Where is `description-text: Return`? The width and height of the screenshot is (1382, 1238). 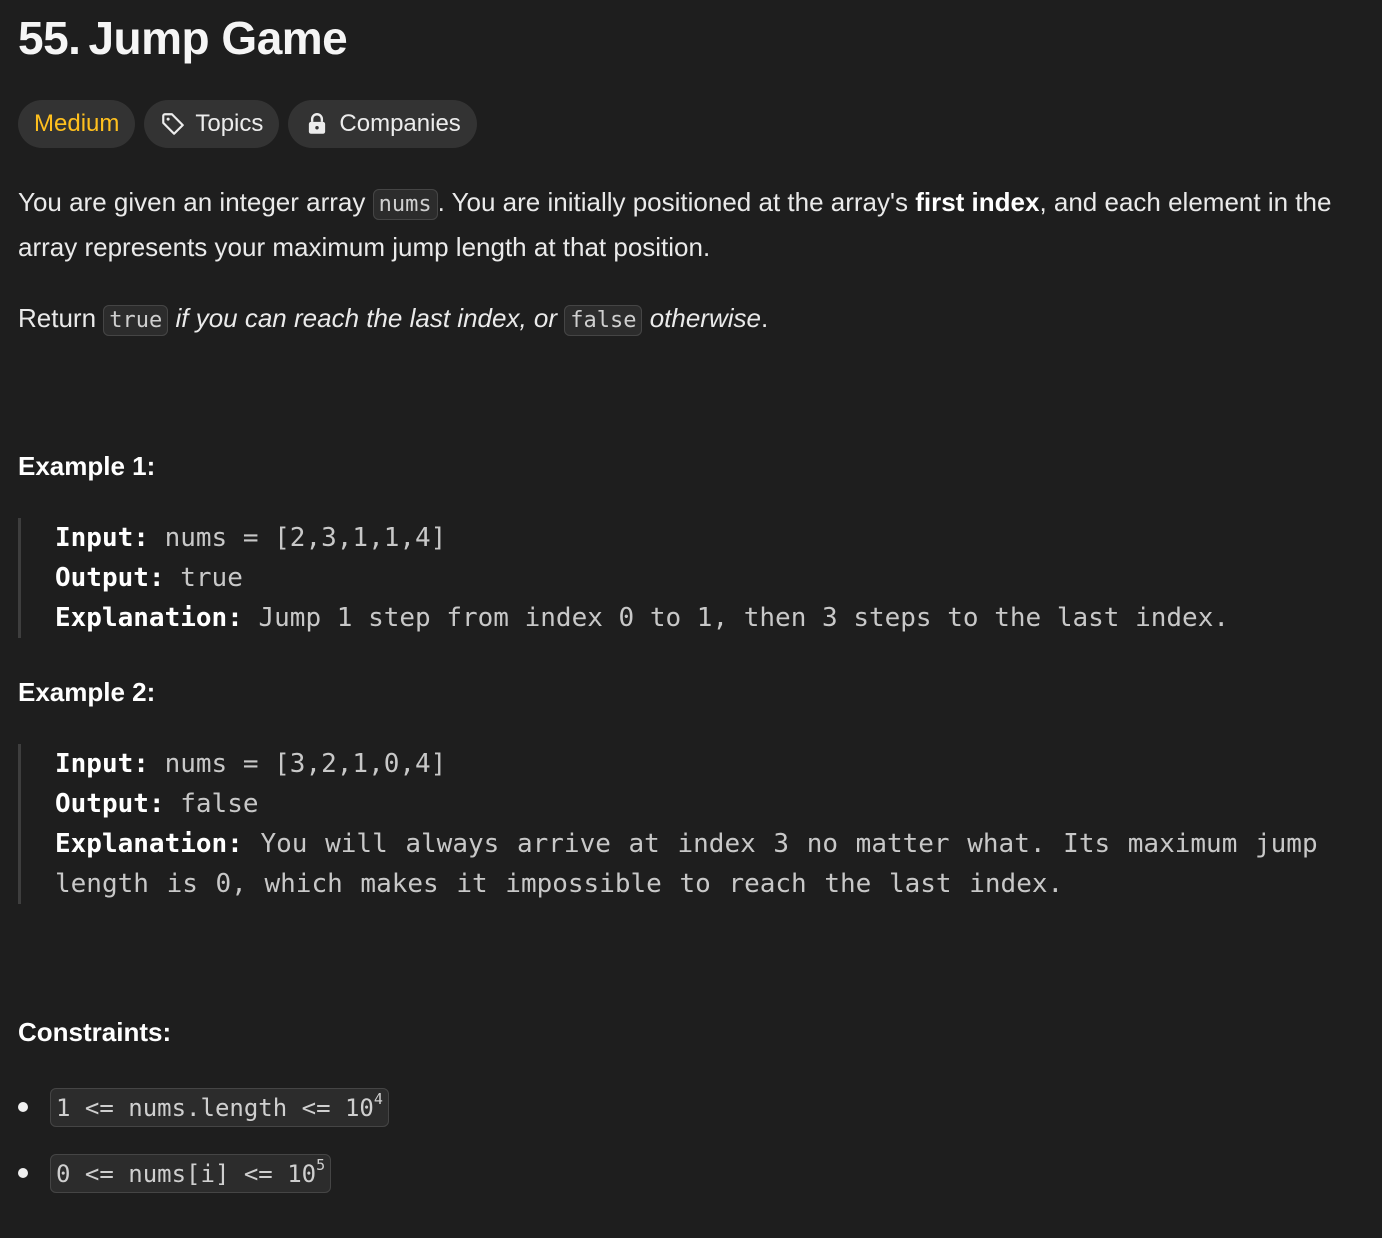 description-text: Return is located at coordinates (61, 318).